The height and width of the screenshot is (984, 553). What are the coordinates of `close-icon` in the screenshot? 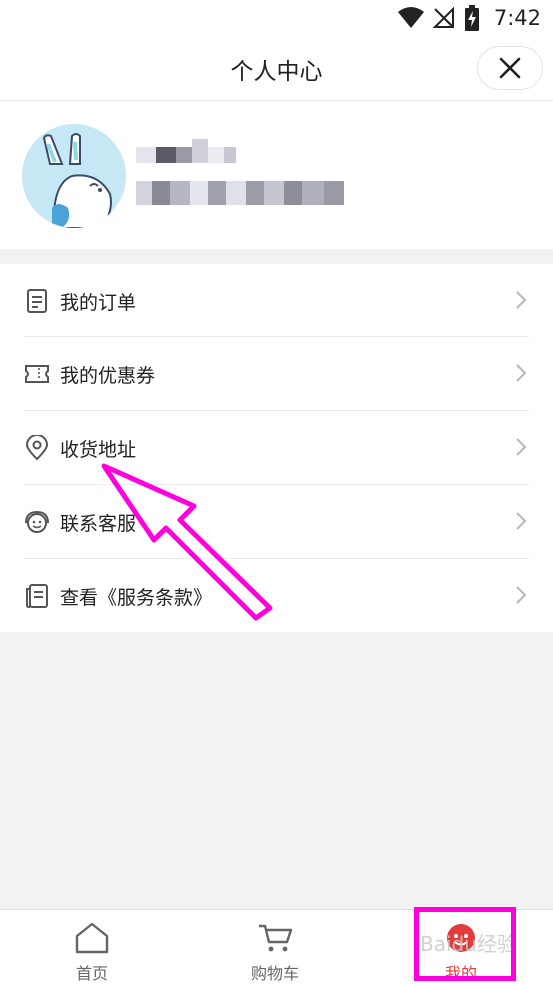 It's located at (510, 68).